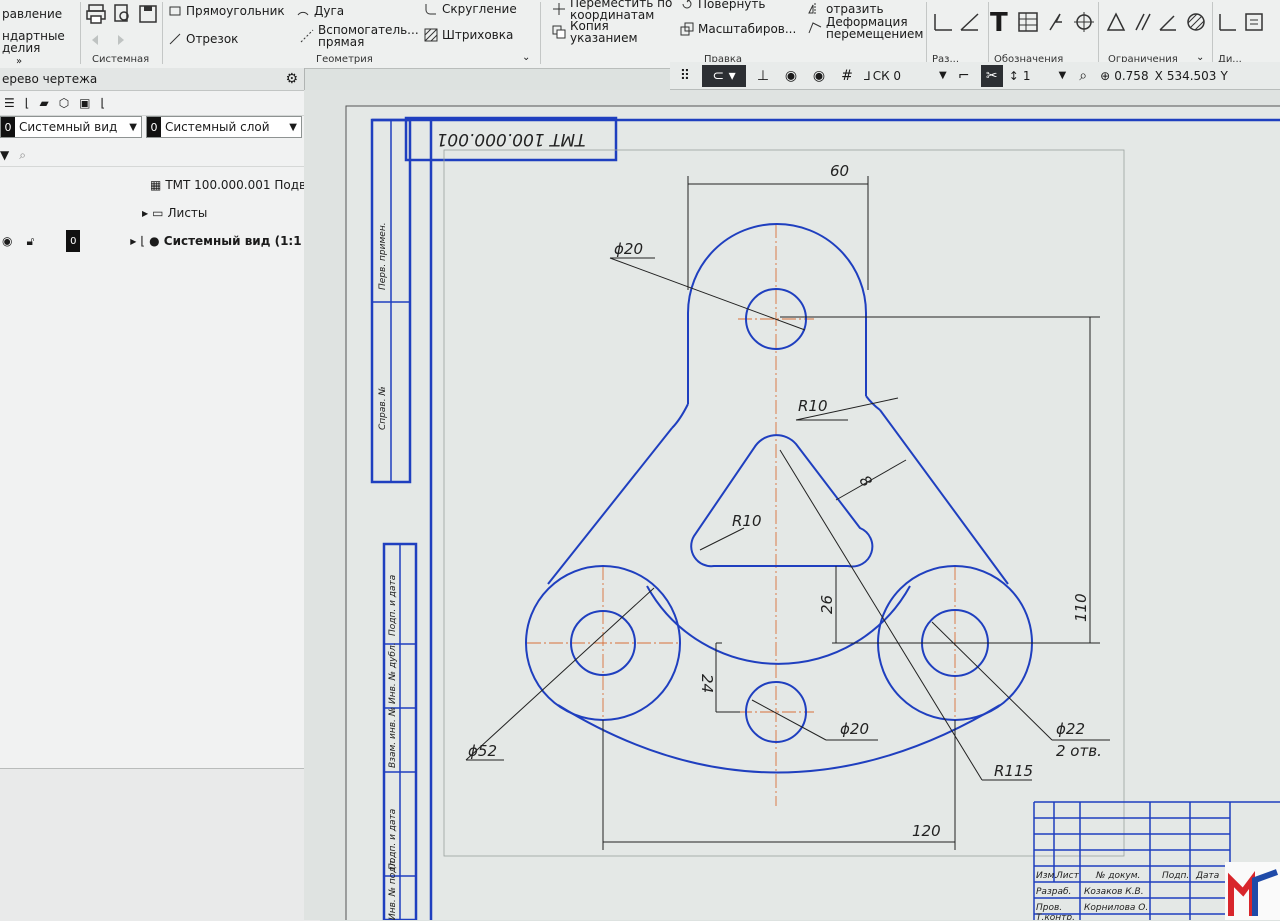 The width and height of the screenshot is (1280, 921). Describe the element at coordinates (1191, 75) in the screenshot. I see `x-value: 534.503` at that location.